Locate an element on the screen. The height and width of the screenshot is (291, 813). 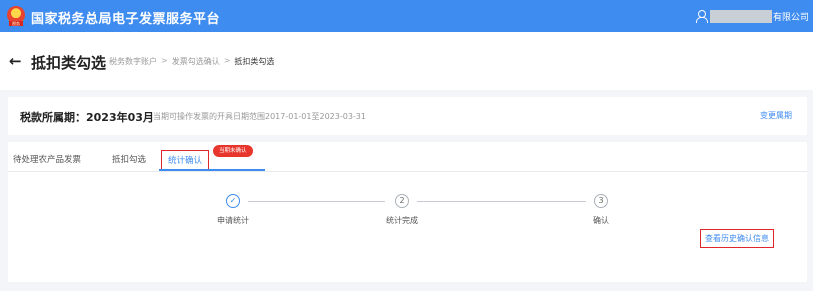
step-1-label: 申请统计 is located at coordinates (233, 220).